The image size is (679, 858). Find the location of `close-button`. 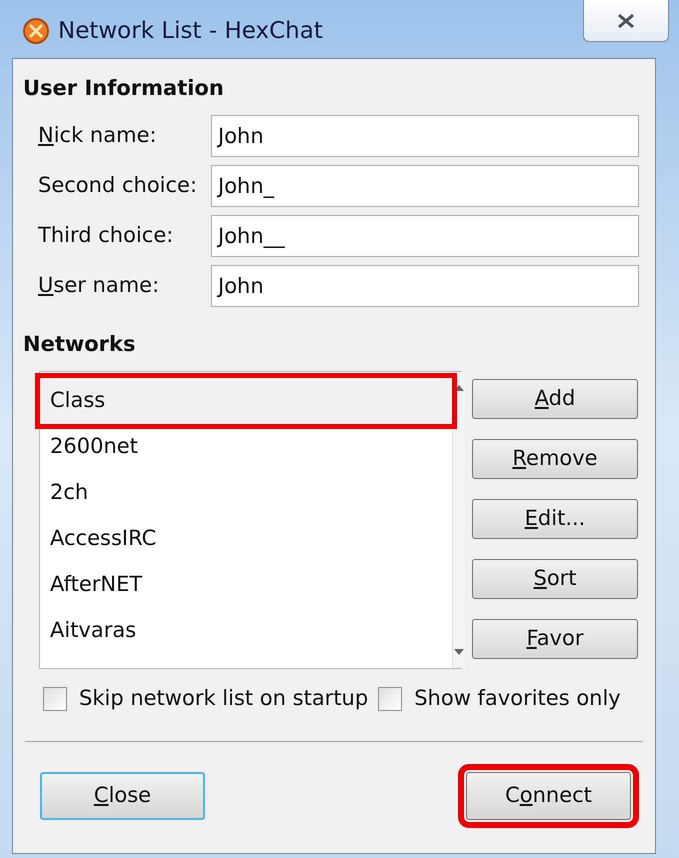

close-button is located at coordinates (626, 21).